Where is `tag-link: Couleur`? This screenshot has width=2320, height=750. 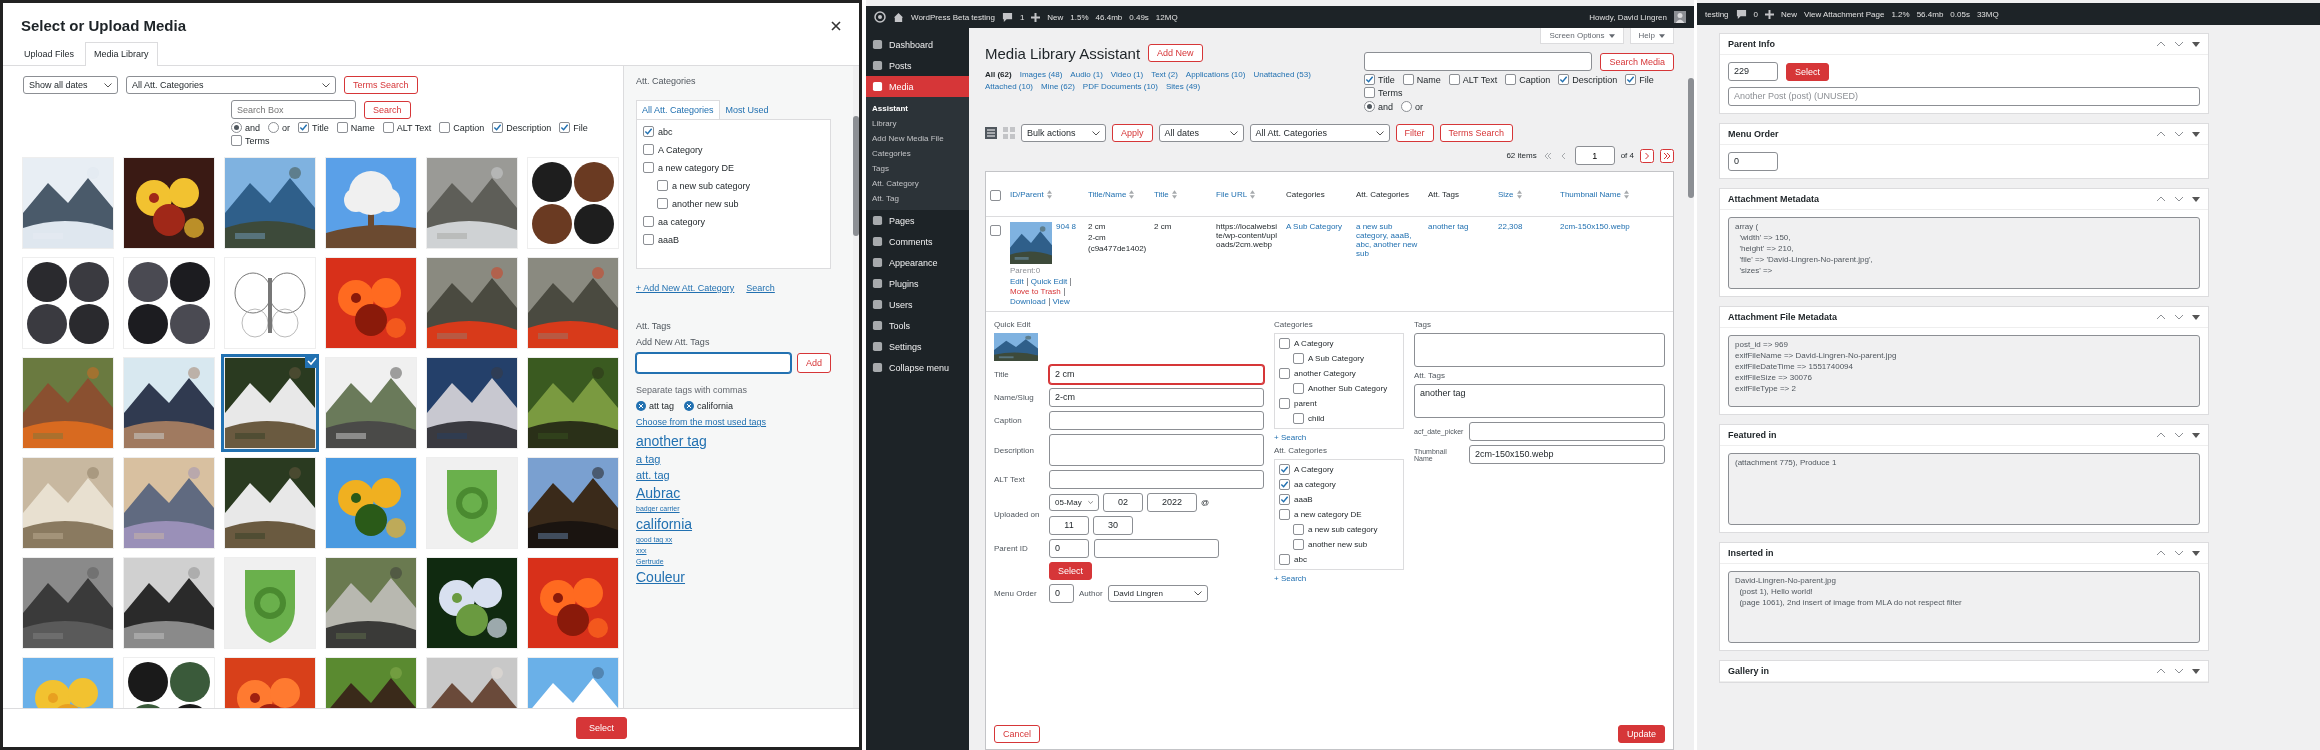 tag-link: Couleur is located at coordinates (661, 577).